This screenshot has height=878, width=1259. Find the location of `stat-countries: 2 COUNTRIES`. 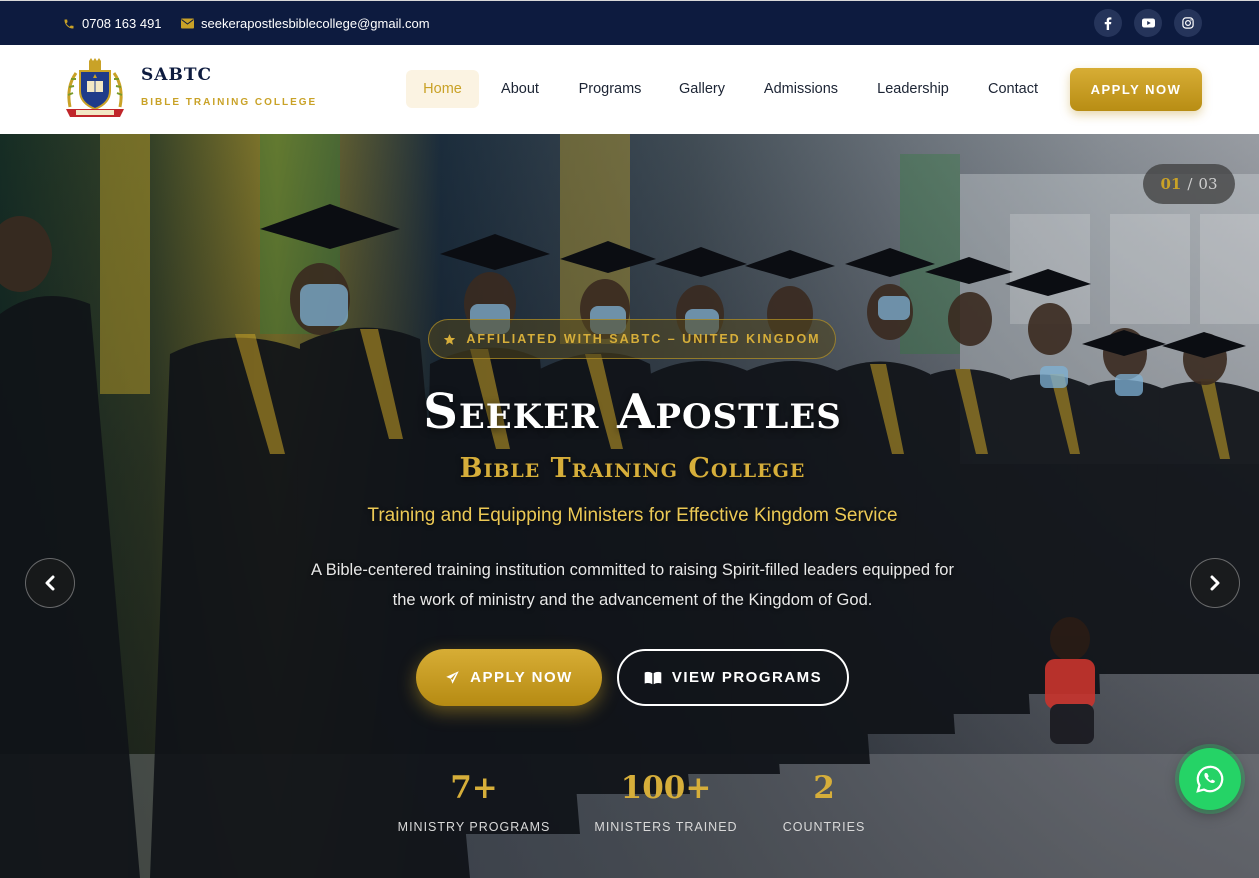

stat-countries: 2 COUNTRIES is located at coordinates (824, 802).